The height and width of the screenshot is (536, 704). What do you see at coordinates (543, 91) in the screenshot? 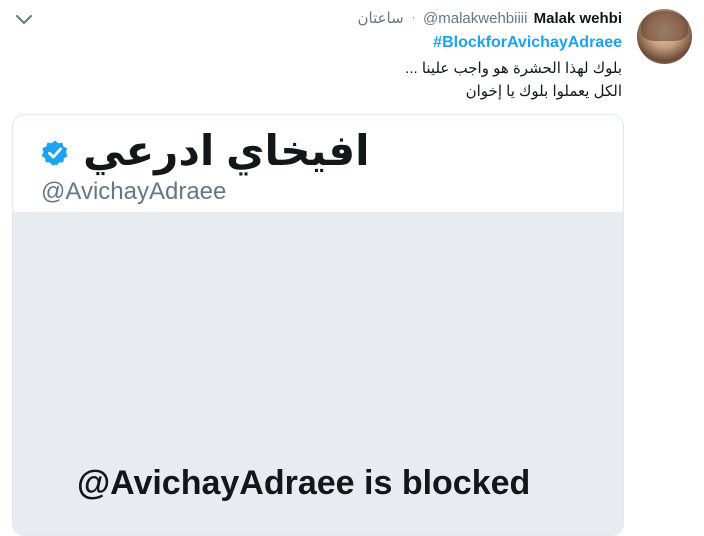
I see `tweet-text-line-2: الكل يعملوا بلوك يا إخوان` at bounding box center [543, 91].